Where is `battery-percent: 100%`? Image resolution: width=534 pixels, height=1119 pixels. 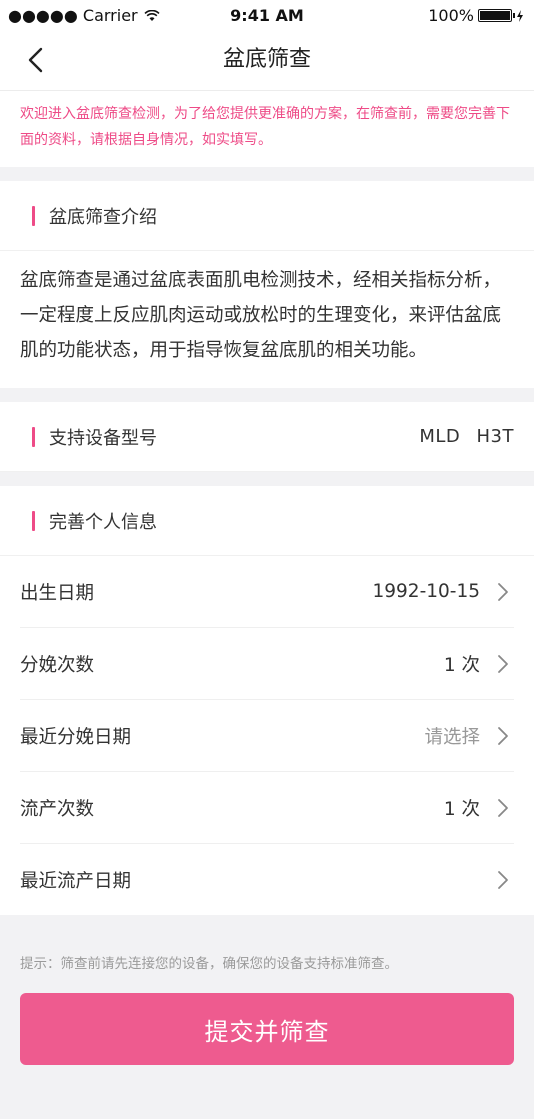 battery-percent: 100% is located at coordinates (451, 15).